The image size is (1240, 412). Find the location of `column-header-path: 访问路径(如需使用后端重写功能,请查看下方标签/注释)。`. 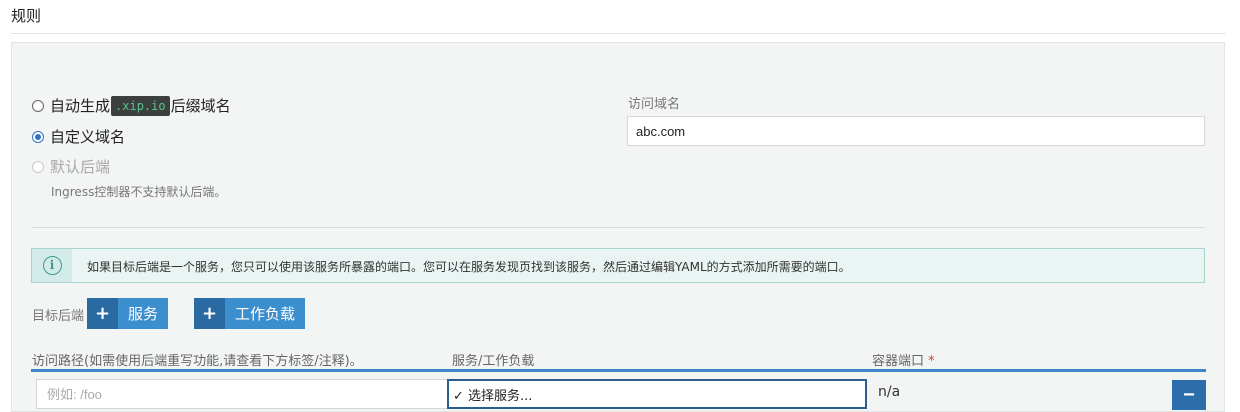

column-header-path: 访问路径(如需使用后端重写功能,请查看下方标签/注释)。 is located at coordinates (197, 361).